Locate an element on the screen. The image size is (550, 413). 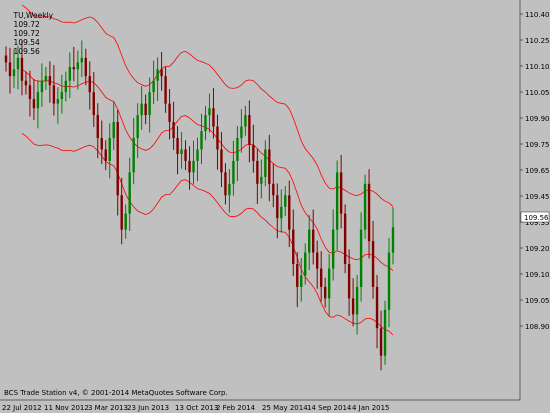
low-value: 109.54 is located at coordinates (26, 42).